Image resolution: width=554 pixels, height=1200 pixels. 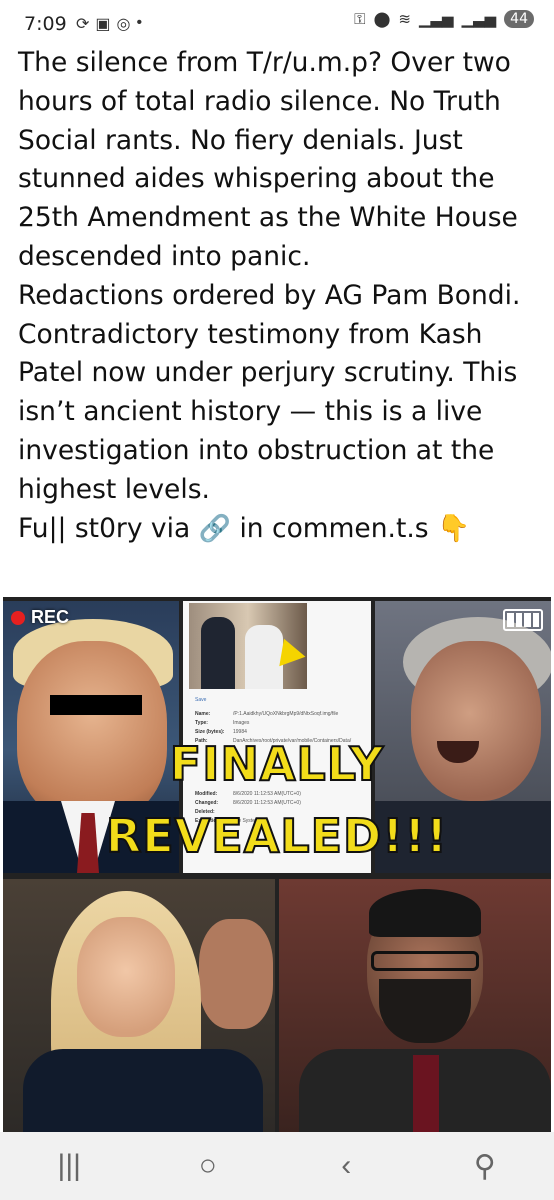 I want to click on doc-row: Size (bytes): 19984, so click(x=221, y=732).